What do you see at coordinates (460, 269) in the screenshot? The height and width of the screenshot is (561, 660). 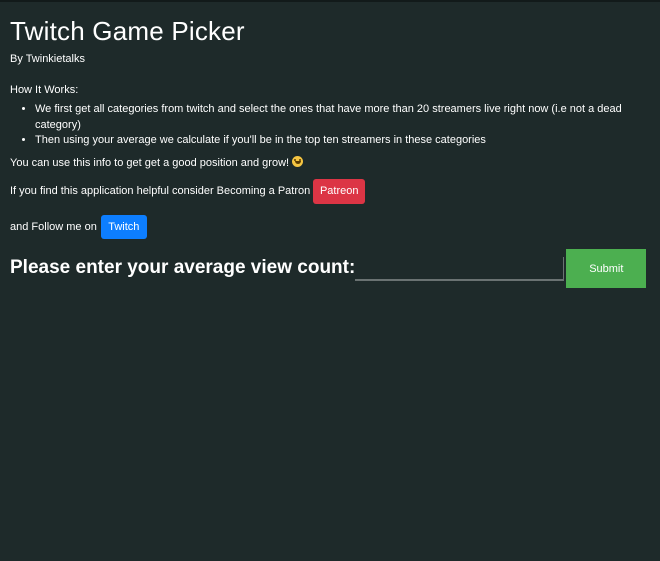 I see `view-count-input` at bounding box center [460, 269].